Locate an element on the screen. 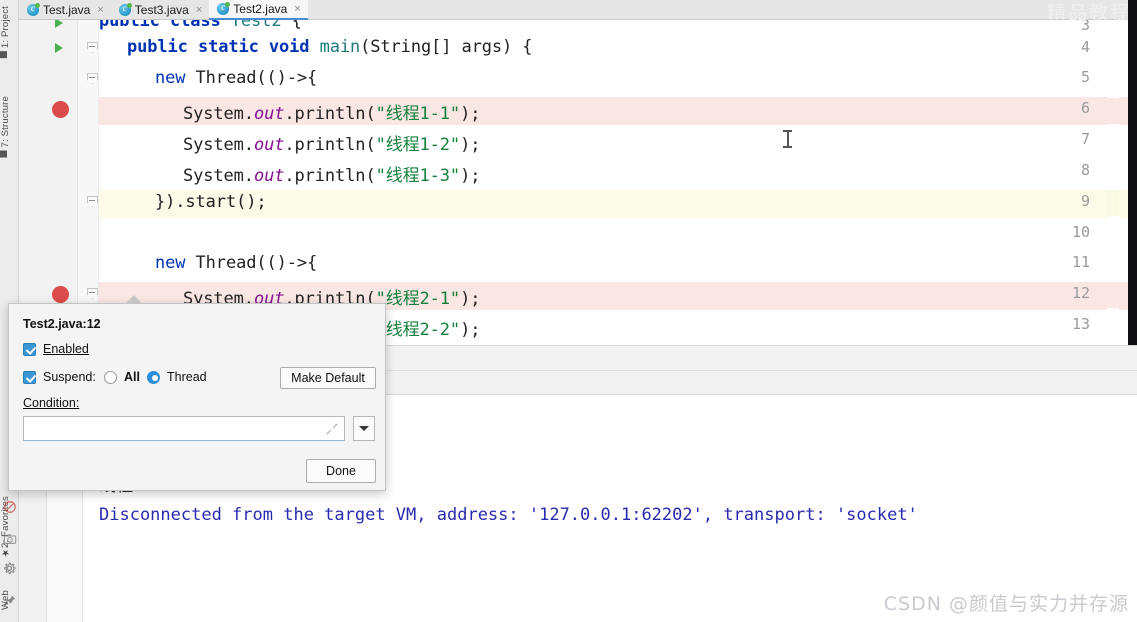  done-label: Done is located at coordinates (341, 471).